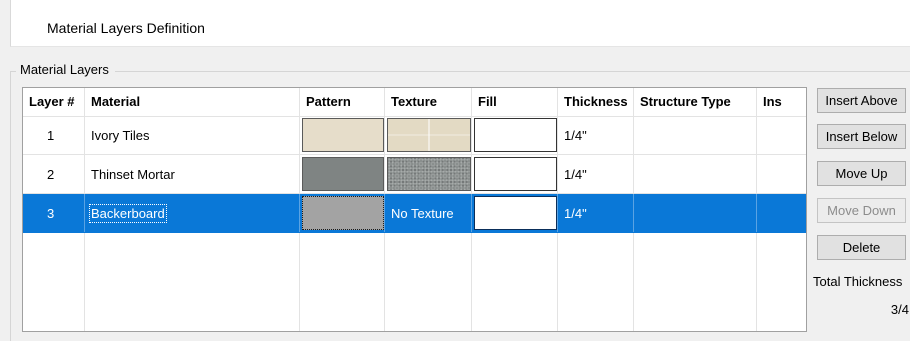  Describe the element at coordinates (192, 102) in the screenshot. I see `column-header-material: Material` at that location.